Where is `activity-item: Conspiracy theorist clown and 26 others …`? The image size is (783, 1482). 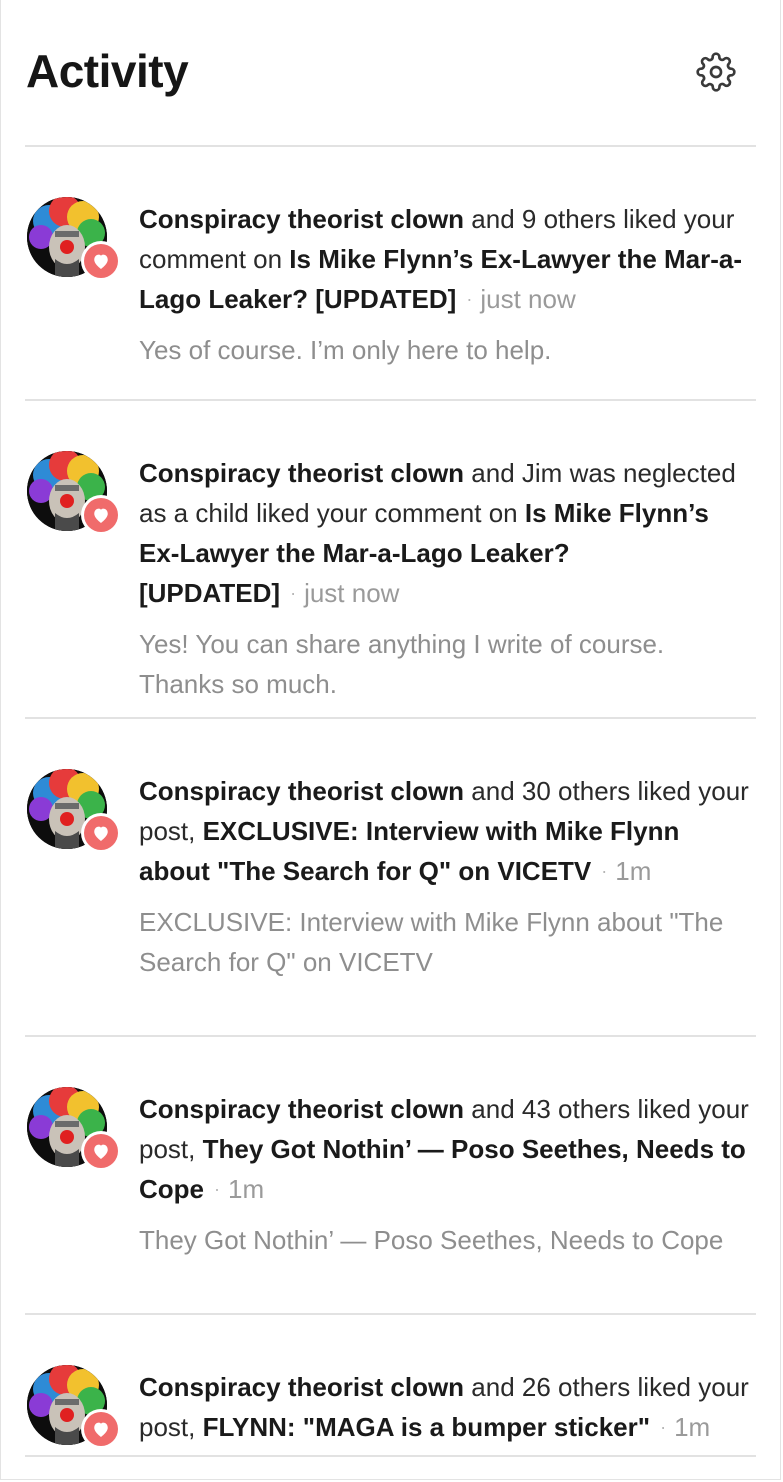
activity-item: Conspiracy theorist clown and 26 others … is located at coordinates (390, 1386).